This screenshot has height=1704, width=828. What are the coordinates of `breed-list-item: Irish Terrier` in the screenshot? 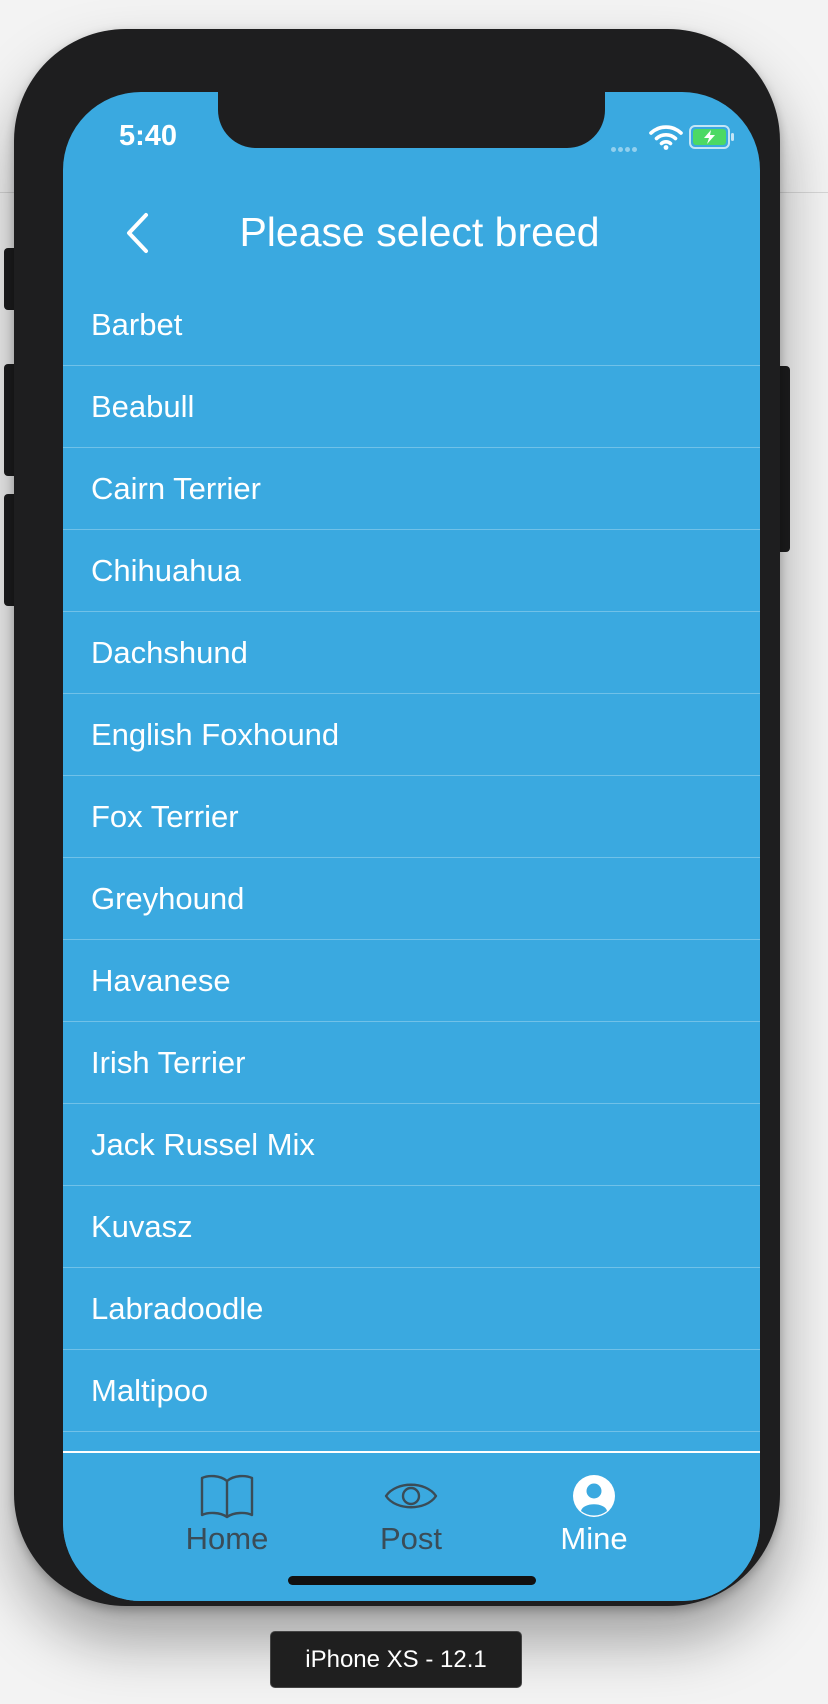 It's located at (411, 1063).